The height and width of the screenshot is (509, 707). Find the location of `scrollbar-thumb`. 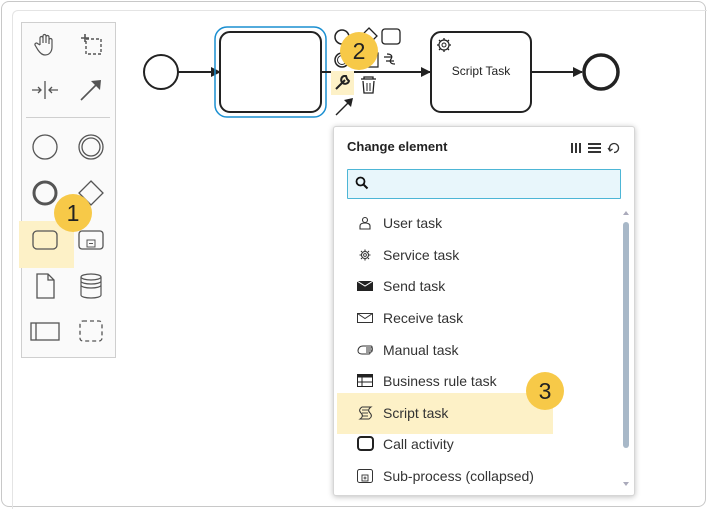

scrollbar-thumb is located at coordinates (626, 335).